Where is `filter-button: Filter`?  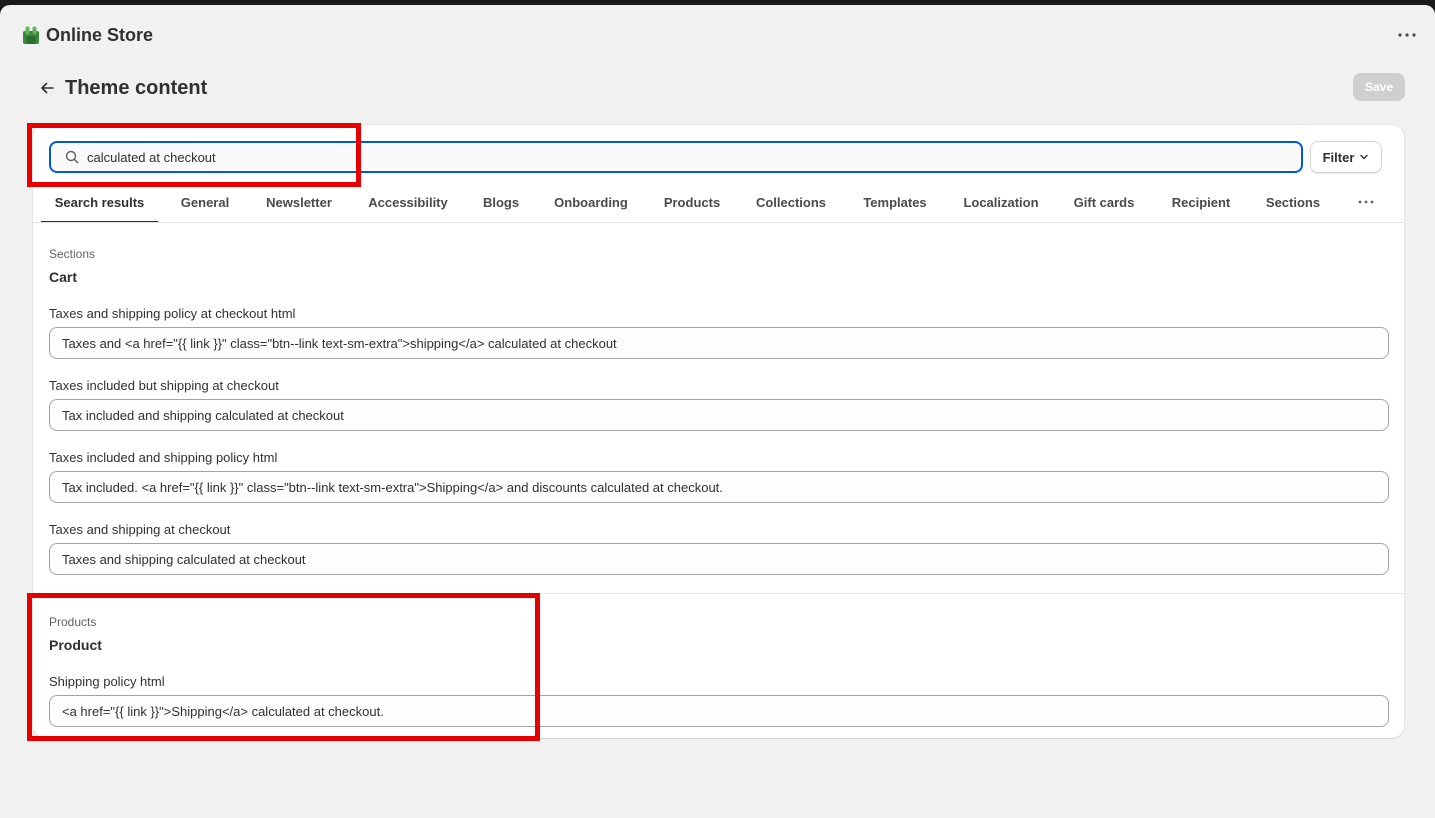
filter-button: Filter is located at coordinates (1346, 157).